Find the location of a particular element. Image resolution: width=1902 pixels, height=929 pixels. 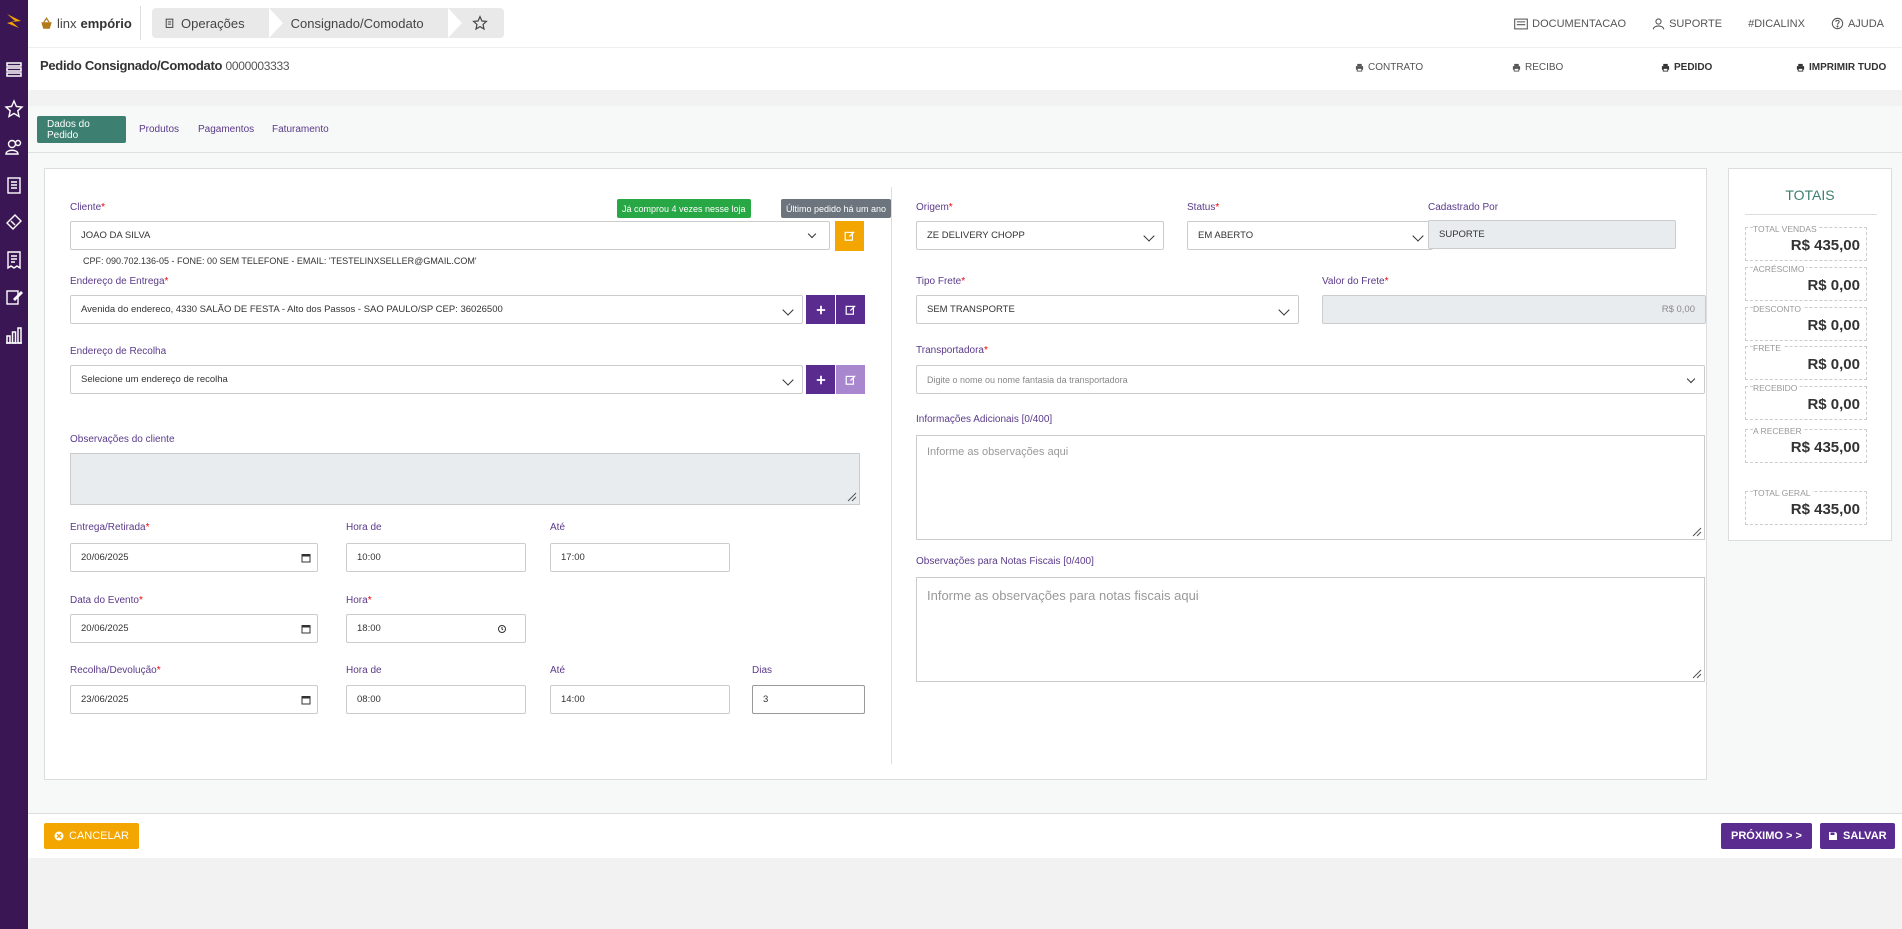

tipo-frete-value: SEM TRANSPORTE is located at coordinates (971, 309).